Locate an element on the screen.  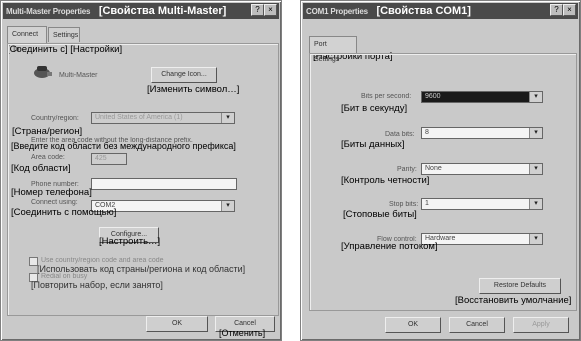
flow-control-select: Hardware ▾ is located at coordinates (482, 239).